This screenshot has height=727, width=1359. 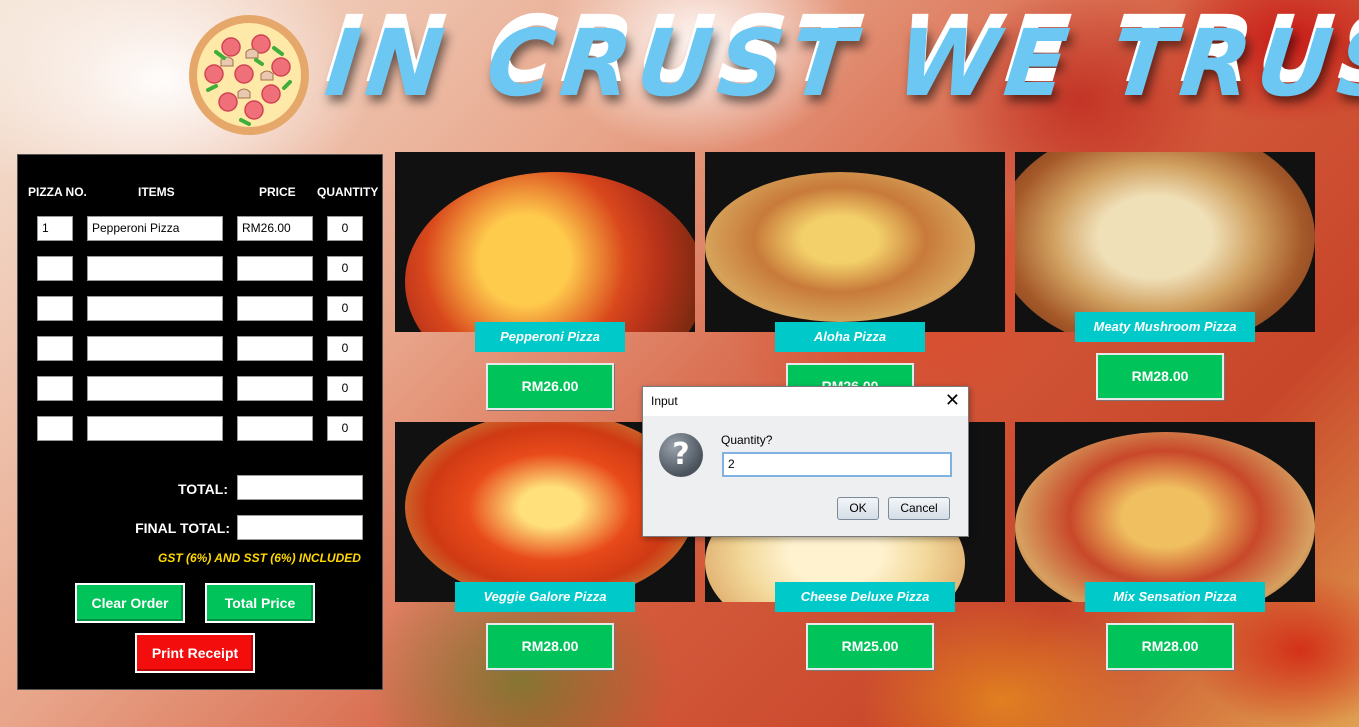 I want to click on row-3-item-field, so click(x=155, y=308).